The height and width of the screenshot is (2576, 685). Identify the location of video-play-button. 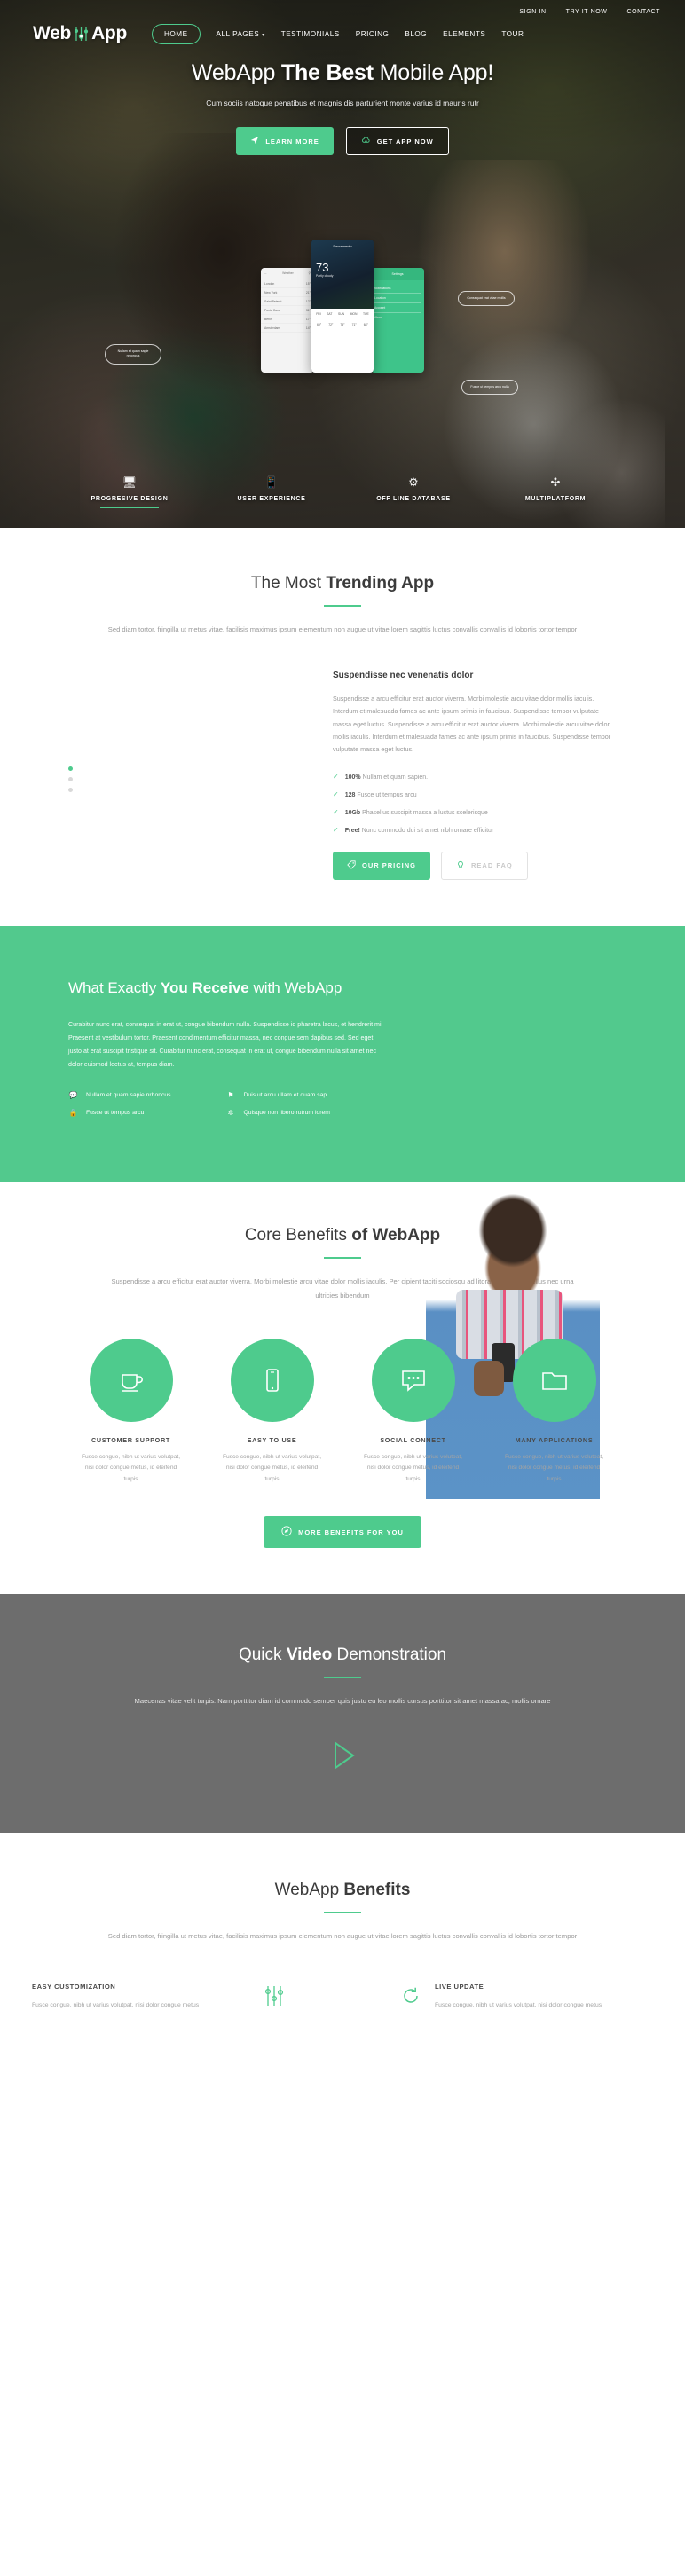
(342, 1758).